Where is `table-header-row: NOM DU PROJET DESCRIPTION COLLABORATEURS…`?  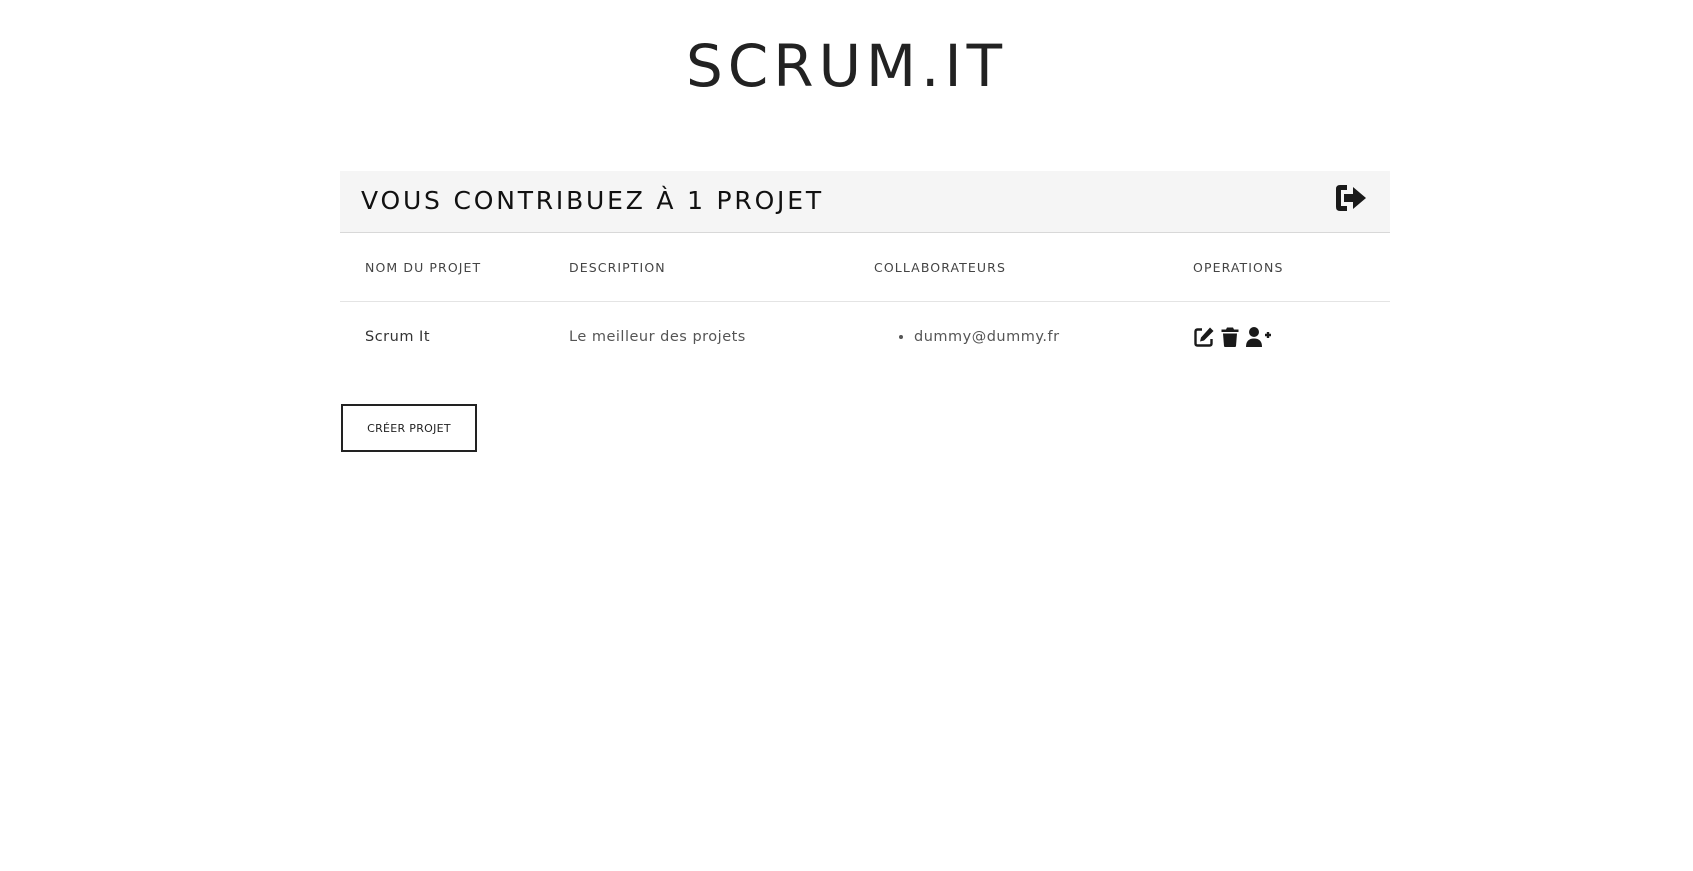
table-header-row: NOM DU PROJET DESCRIPTION COLLABORATEURS… is located at coordinates (865, 267).